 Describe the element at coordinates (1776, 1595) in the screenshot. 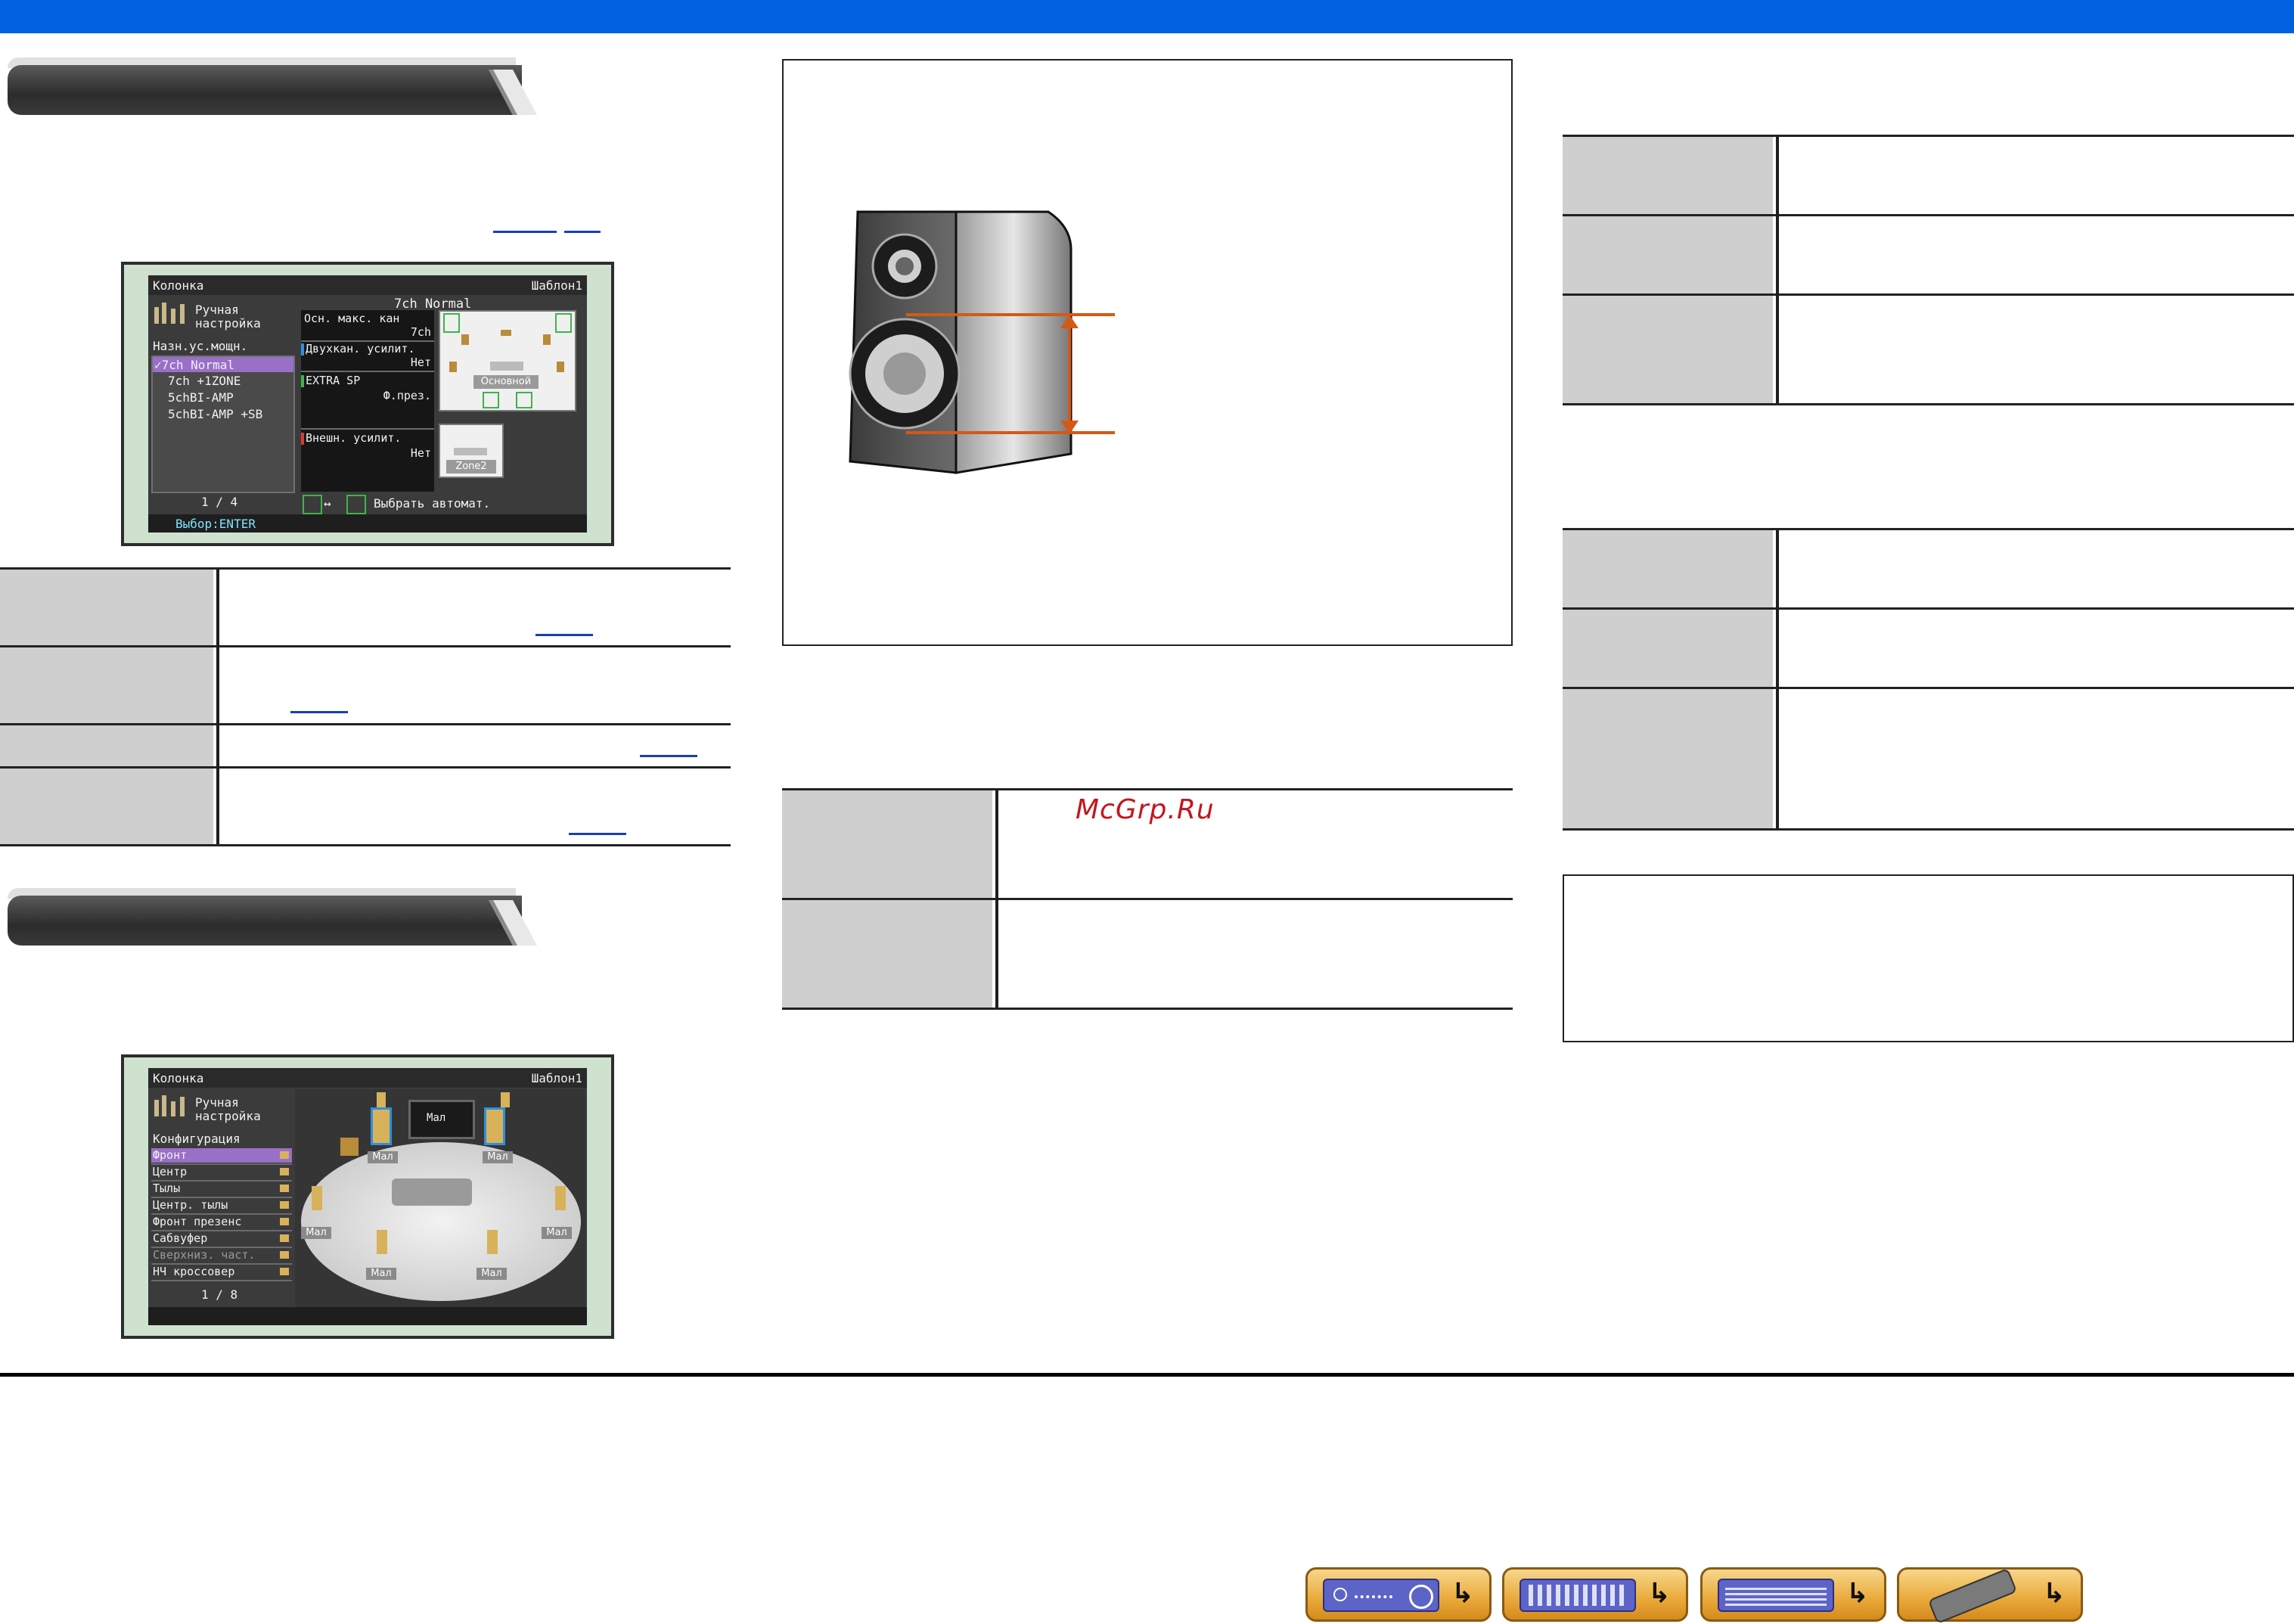

I see `receiver-display-icon` at that location.